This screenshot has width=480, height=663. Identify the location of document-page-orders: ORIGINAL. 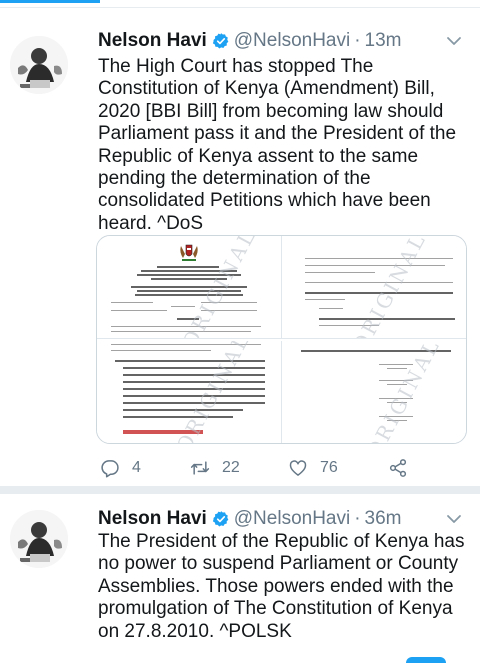
(374, 296).